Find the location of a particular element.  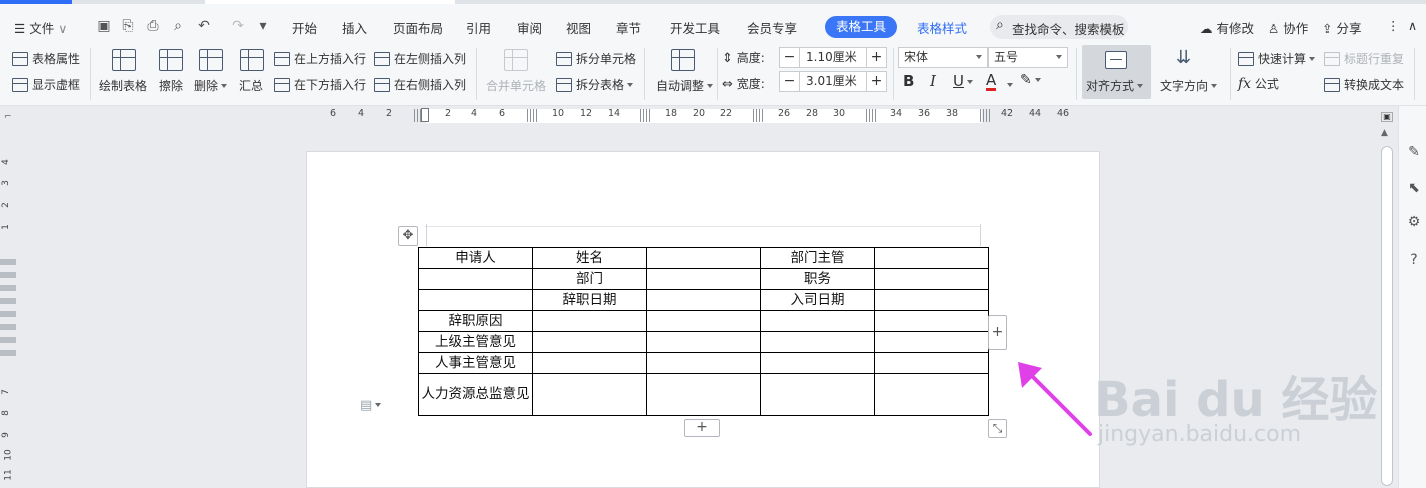

redo-icon: ↷ is located at coordinates (238, 26).